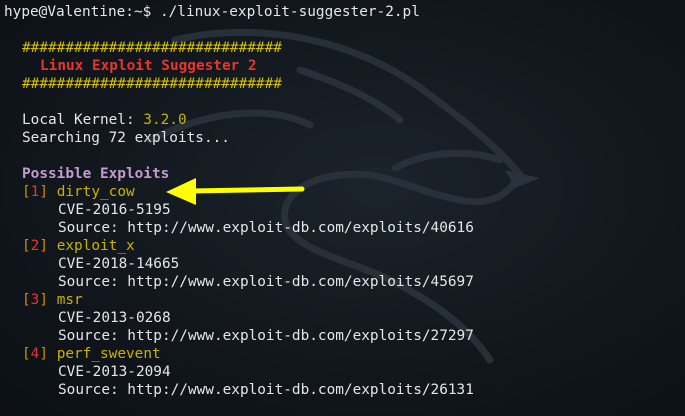  I want to click on exploit-name: msr, so click(69, 300).